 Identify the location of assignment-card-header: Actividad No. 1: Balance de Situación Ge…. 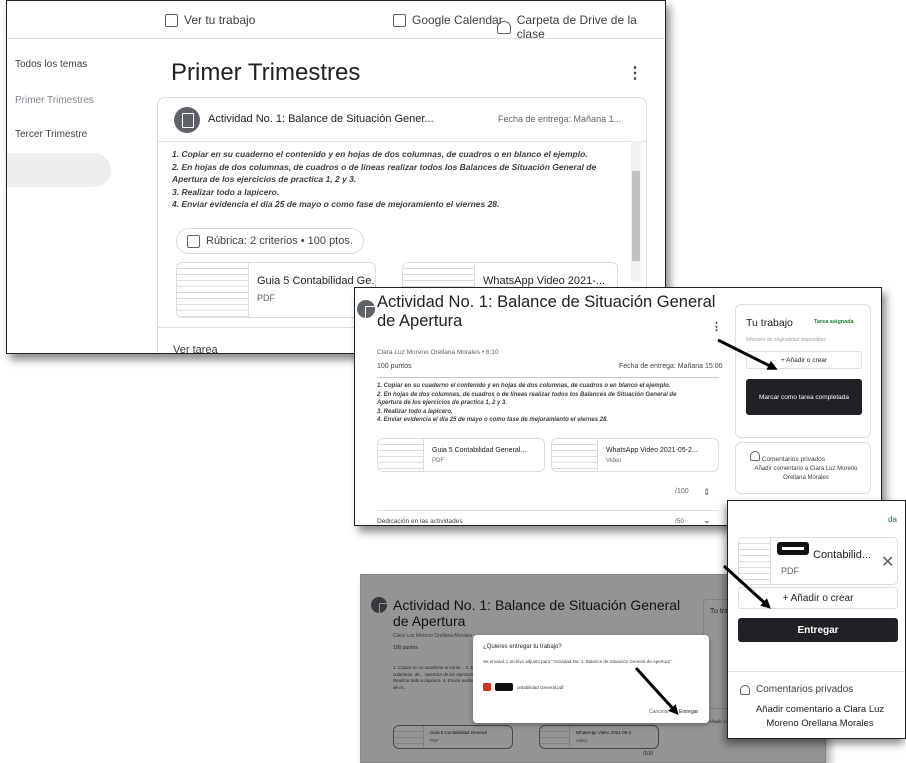
(402, 120).